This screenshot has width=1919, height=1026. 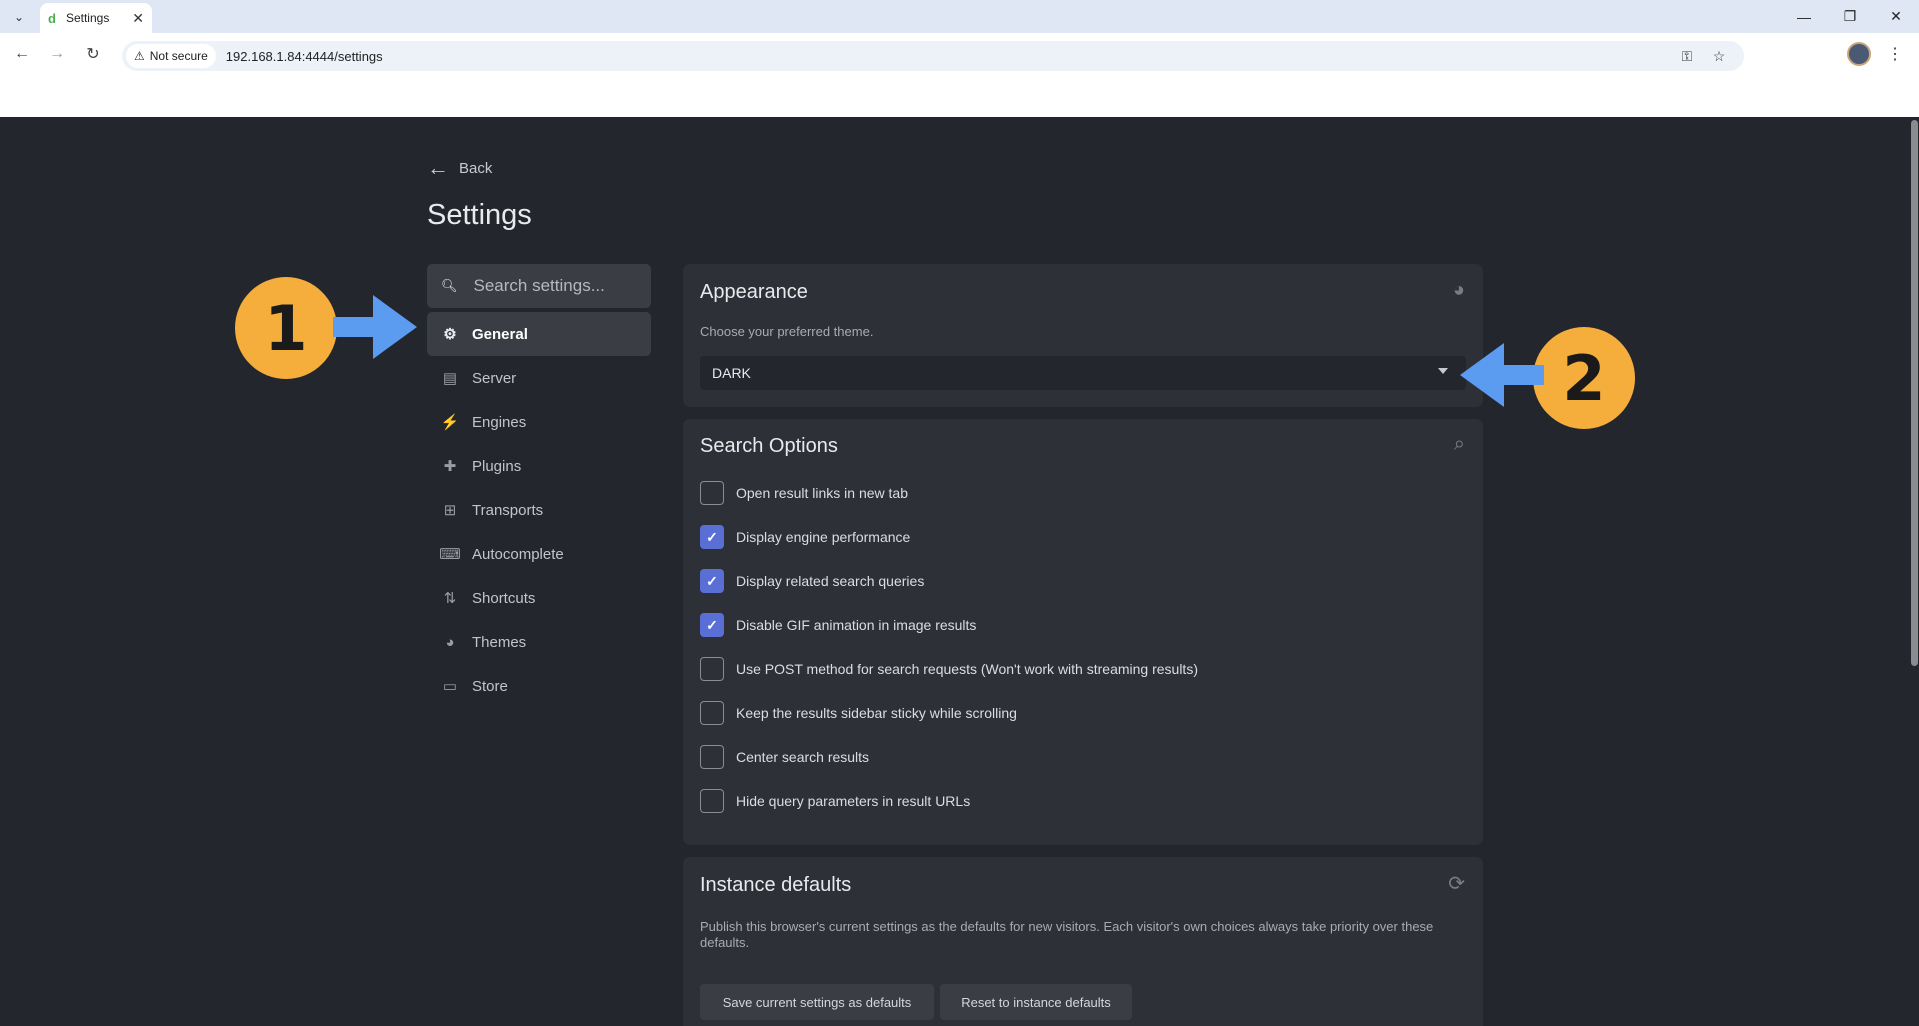 I want to click on step-2-arrow-icon, so click(x=1502, y=375).